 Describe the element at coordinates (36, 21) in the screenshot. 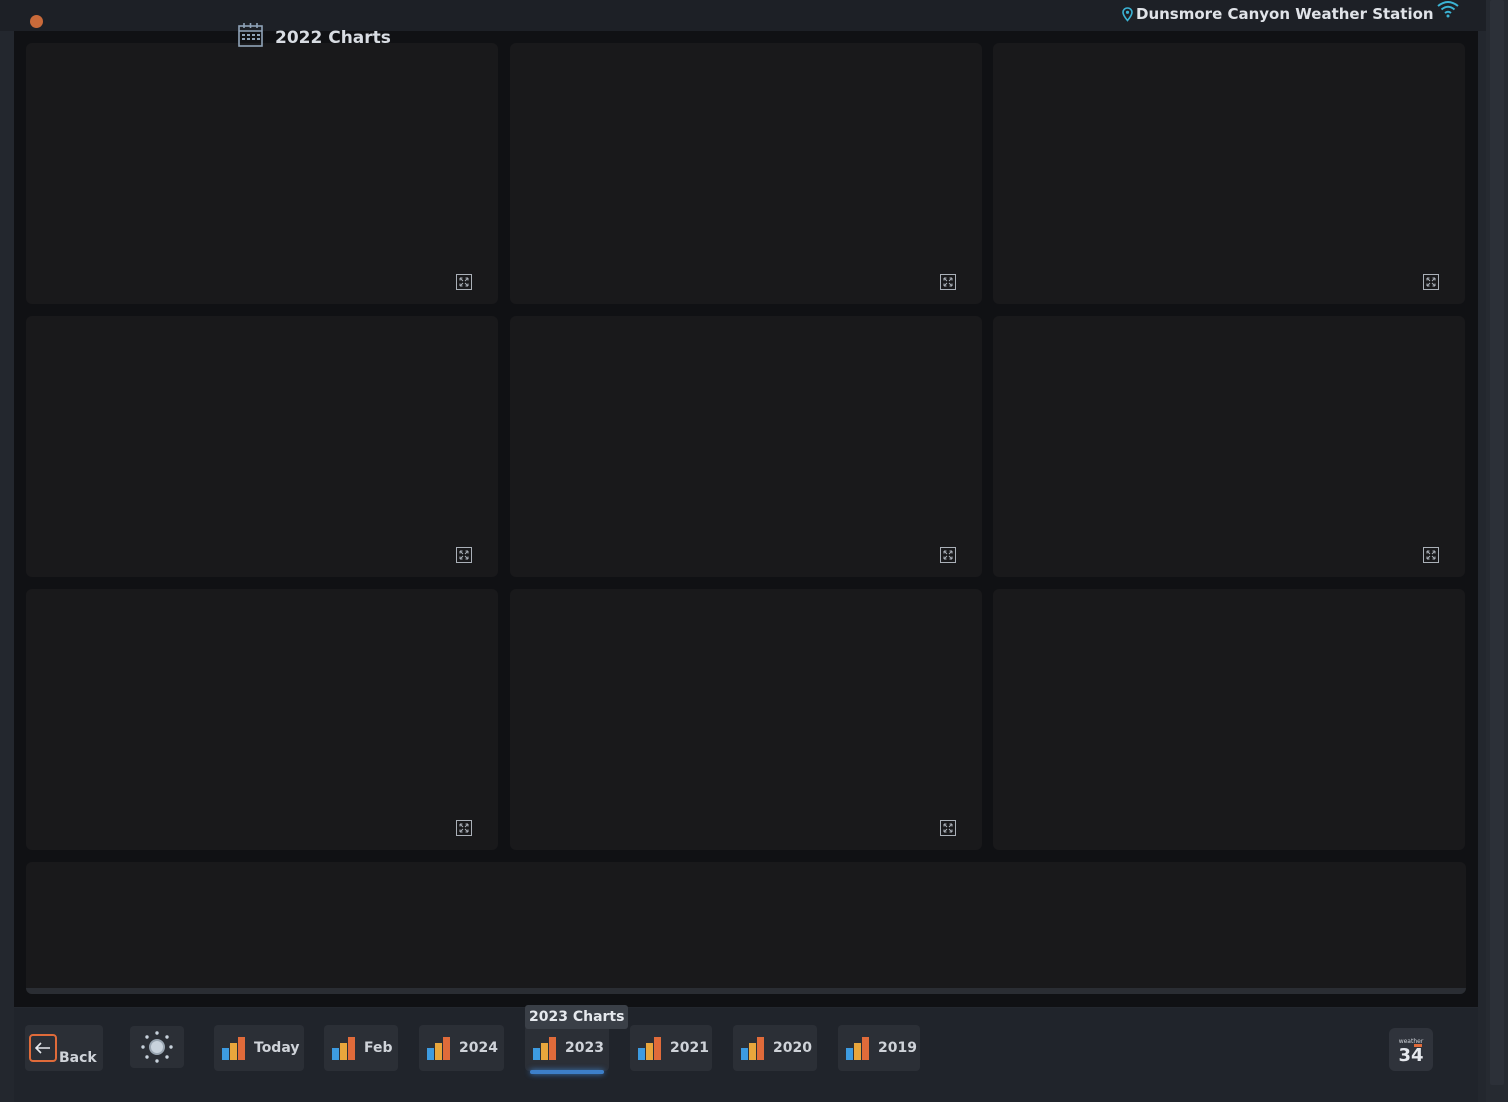

I see `status-indicator-icon` at that location.